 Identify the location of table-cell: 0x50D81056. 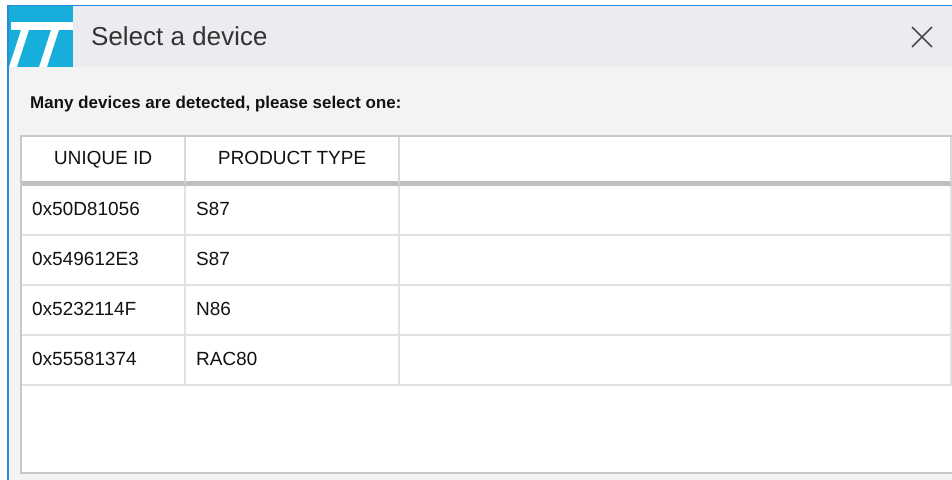
(104, 211).